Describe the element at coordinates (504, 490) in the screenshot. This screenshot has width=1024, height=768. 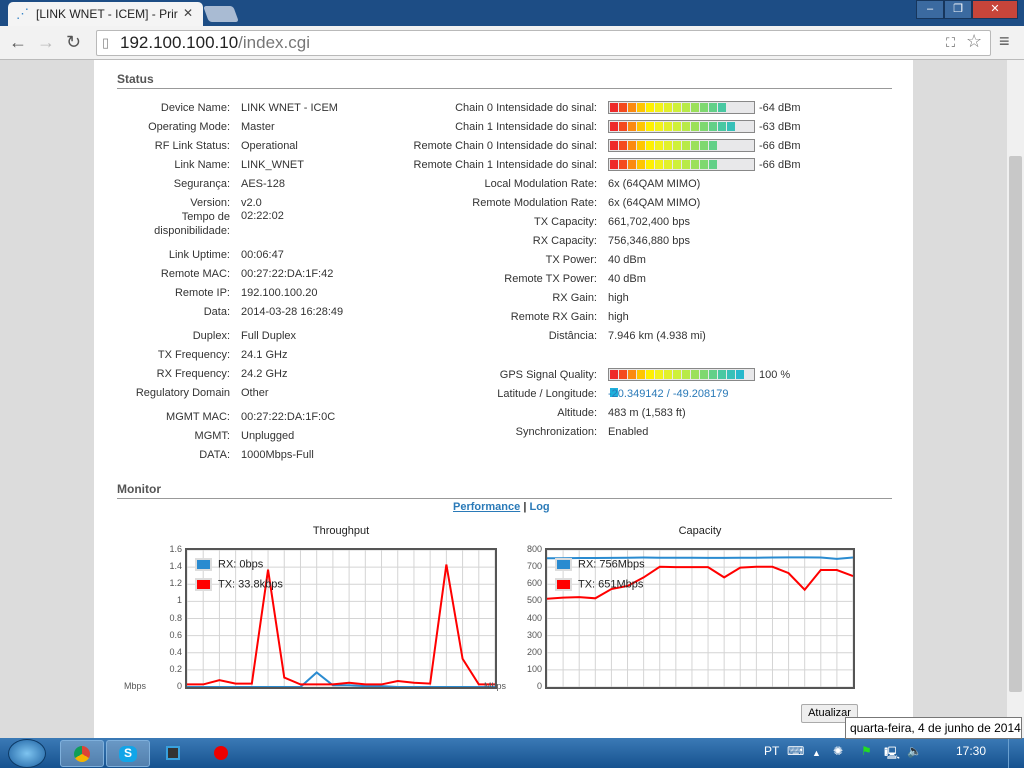
I see `monitor-heading: Monitor` at that location.